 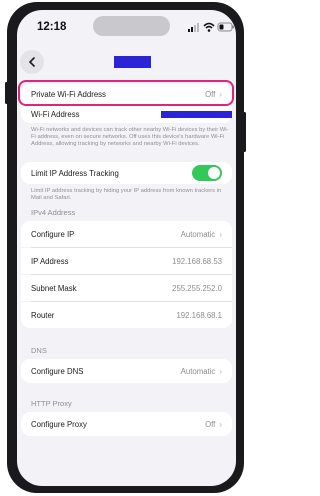 I want to click on highlight-box, so click(x=126, y=93).